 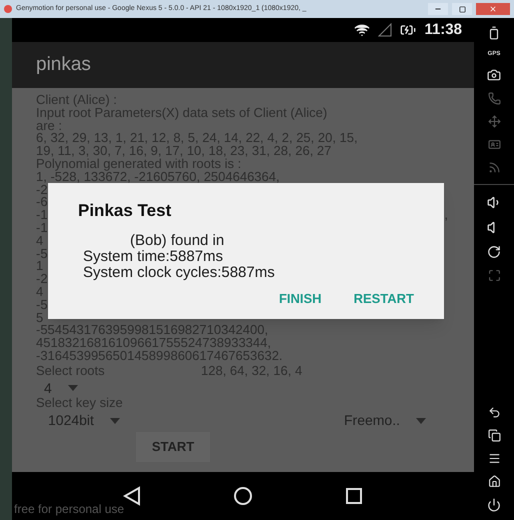 I want to click on wifi-icon, so click(x=362, y=30).